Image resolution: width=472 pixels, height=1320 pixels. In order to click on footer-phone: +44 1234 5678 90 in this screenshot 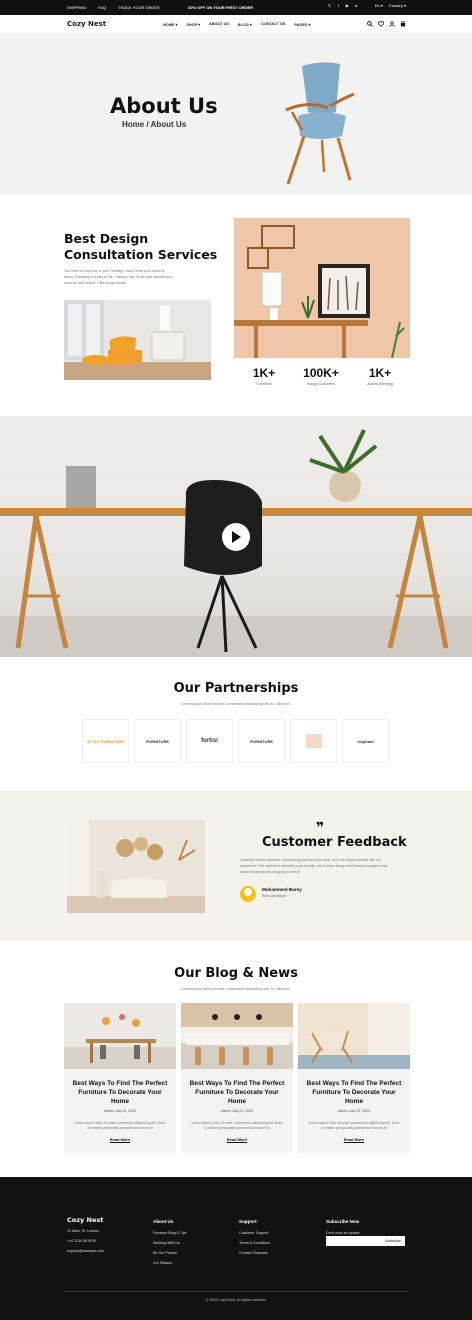, I will do `click(85, 1241)`.